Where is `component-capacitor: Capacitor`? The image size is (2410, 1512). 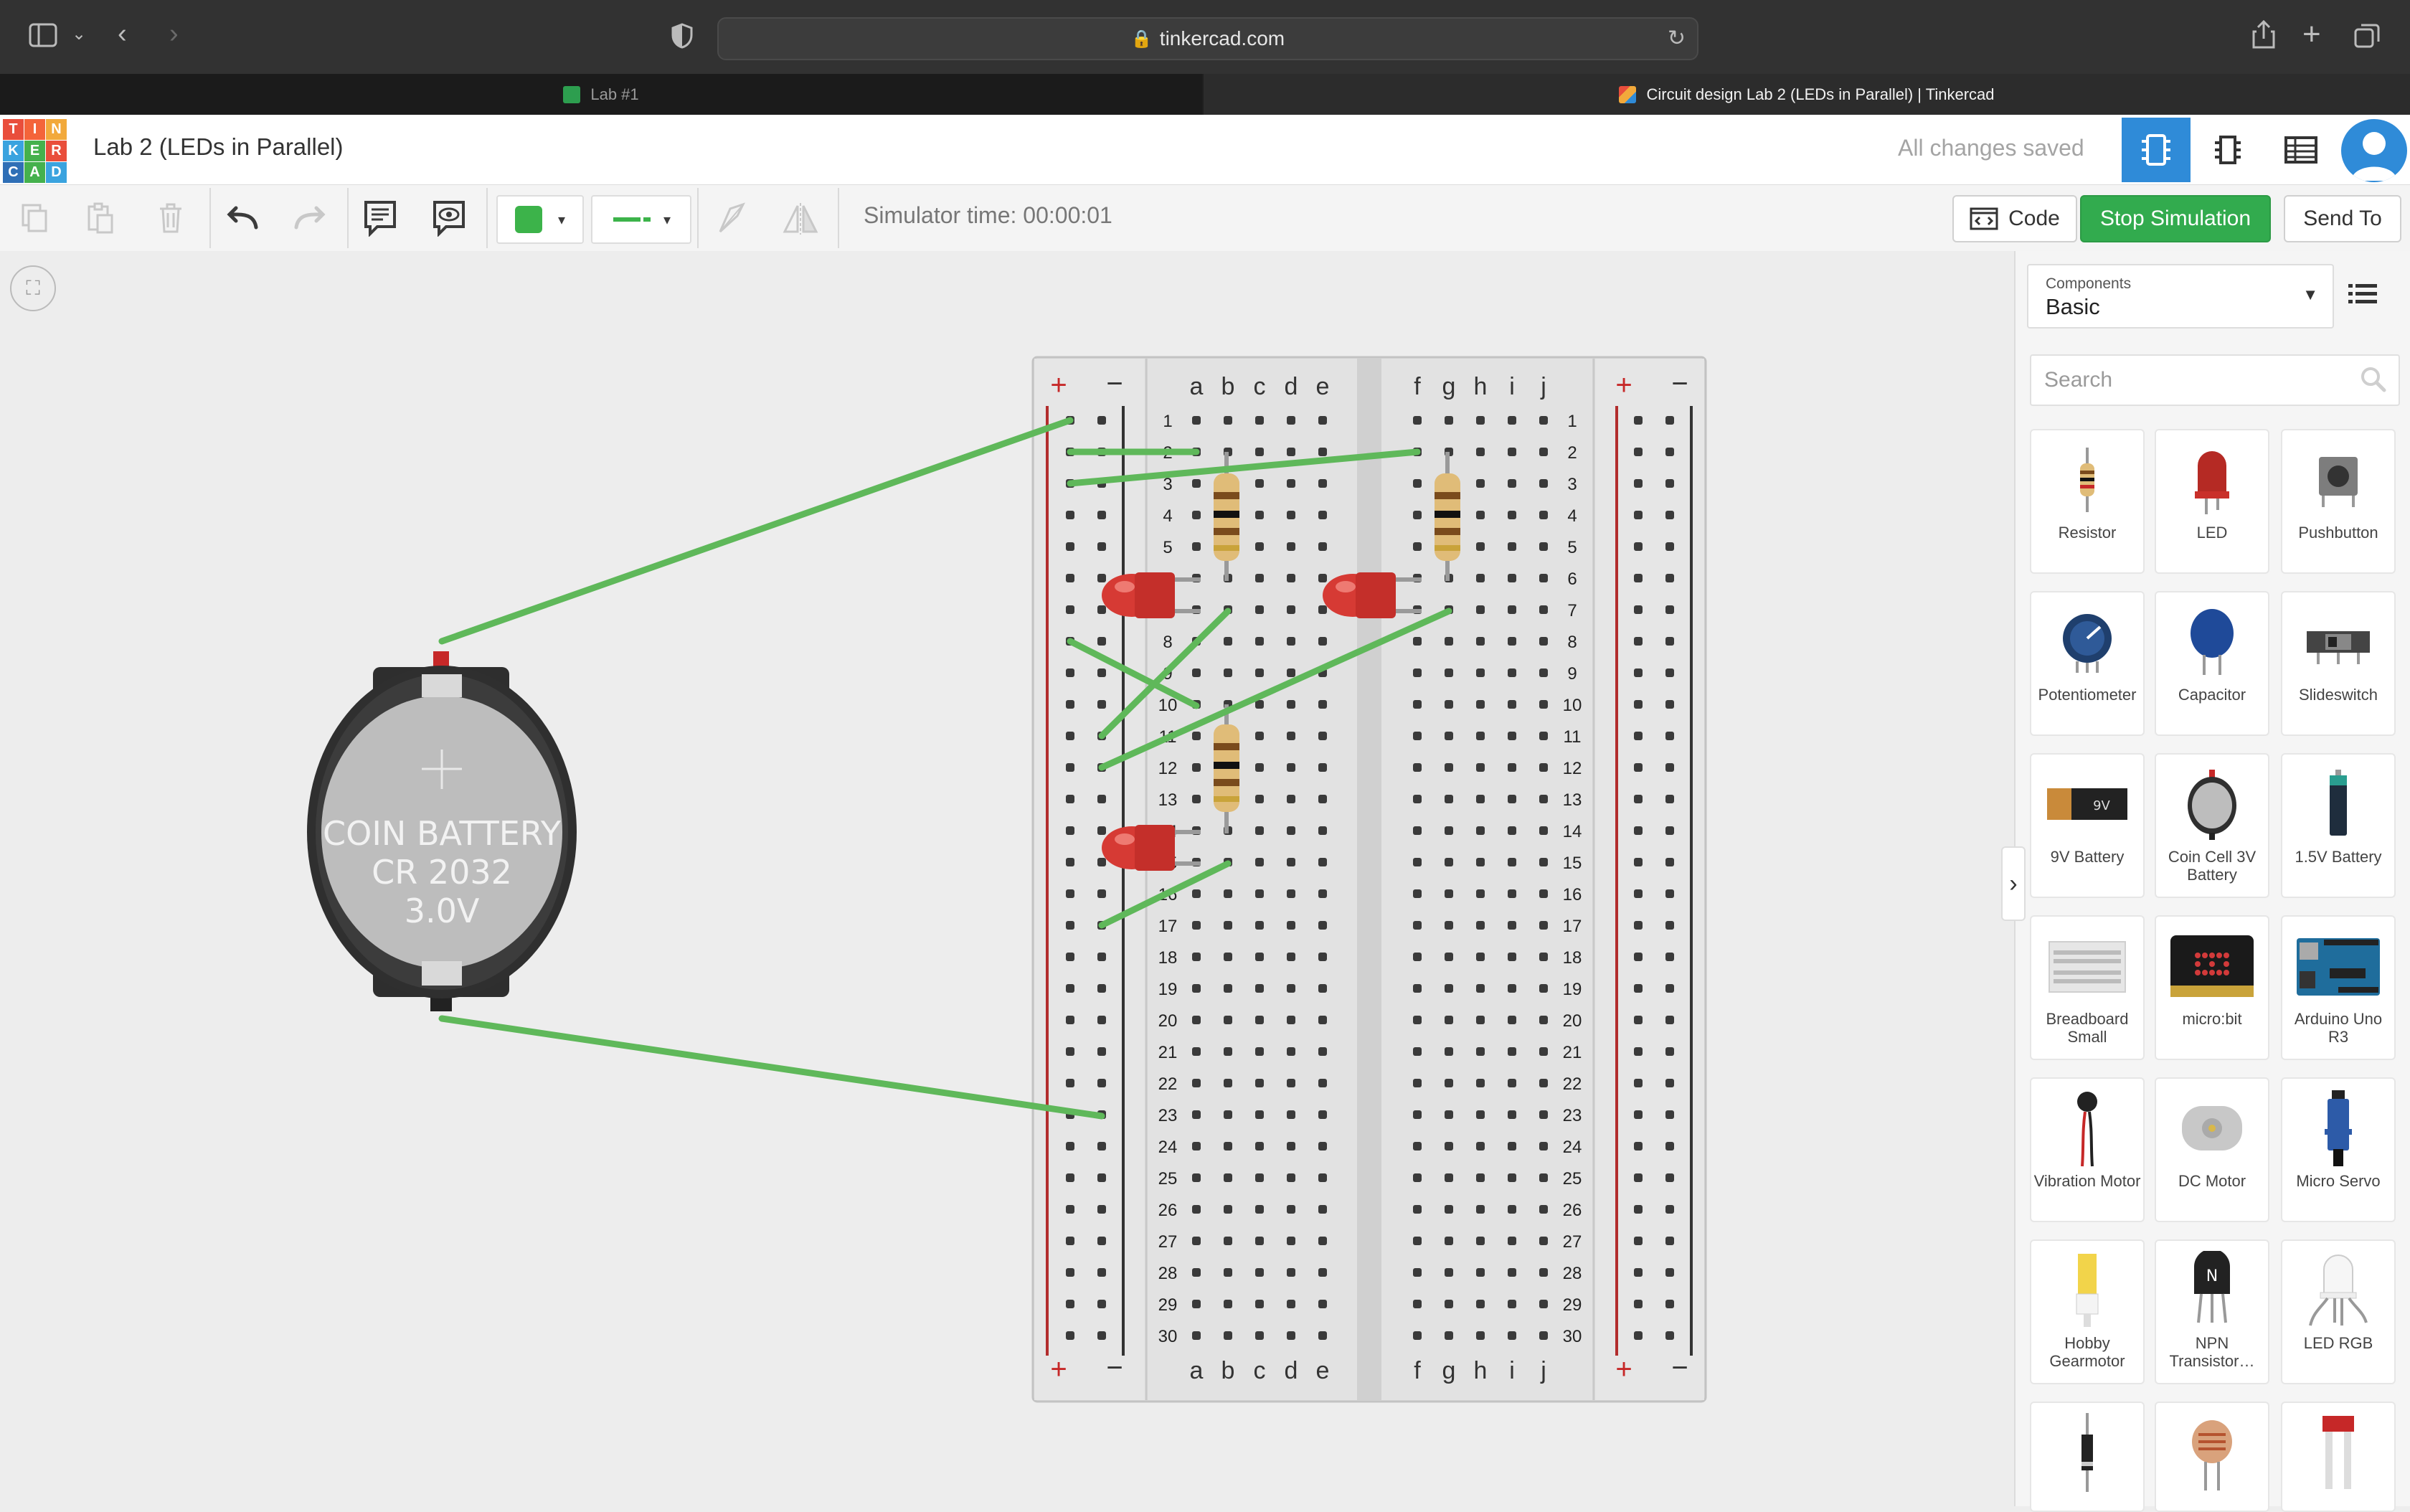
component-capacitor: Capacitor is located at coordinates (2212, 663).